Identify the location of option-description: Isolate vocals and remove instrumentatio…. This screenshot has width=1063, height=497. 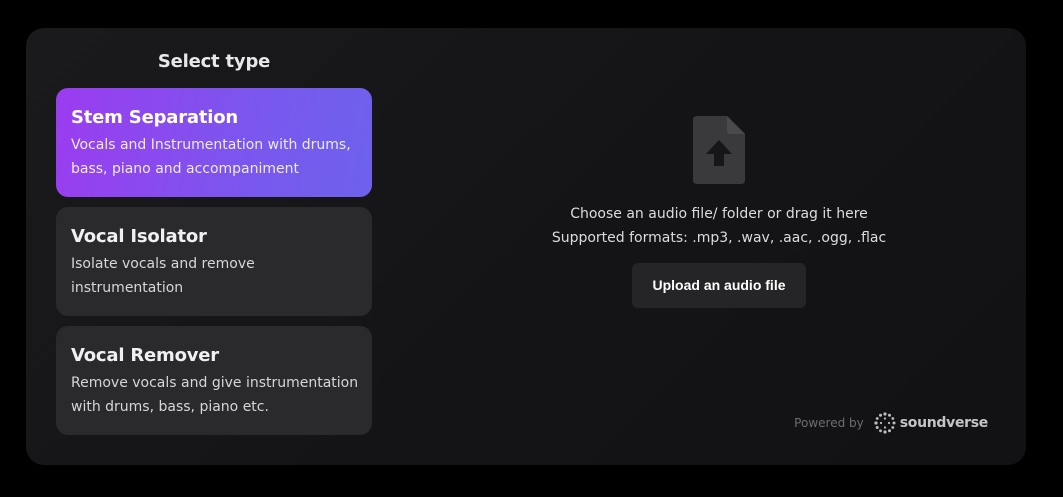
(163, 276).